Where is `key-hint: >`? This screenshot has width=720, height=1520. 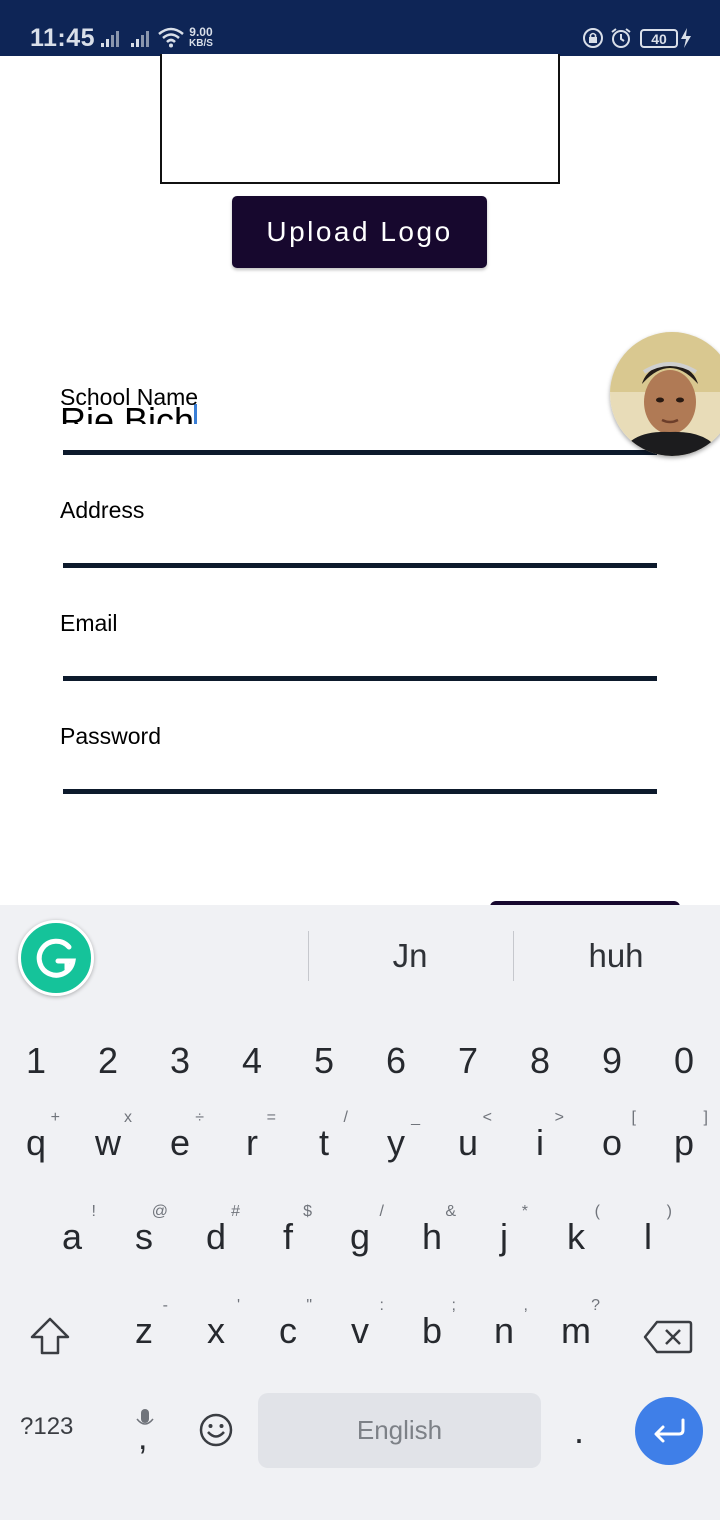 key-hint: > is located at coordinates (559, 1117).